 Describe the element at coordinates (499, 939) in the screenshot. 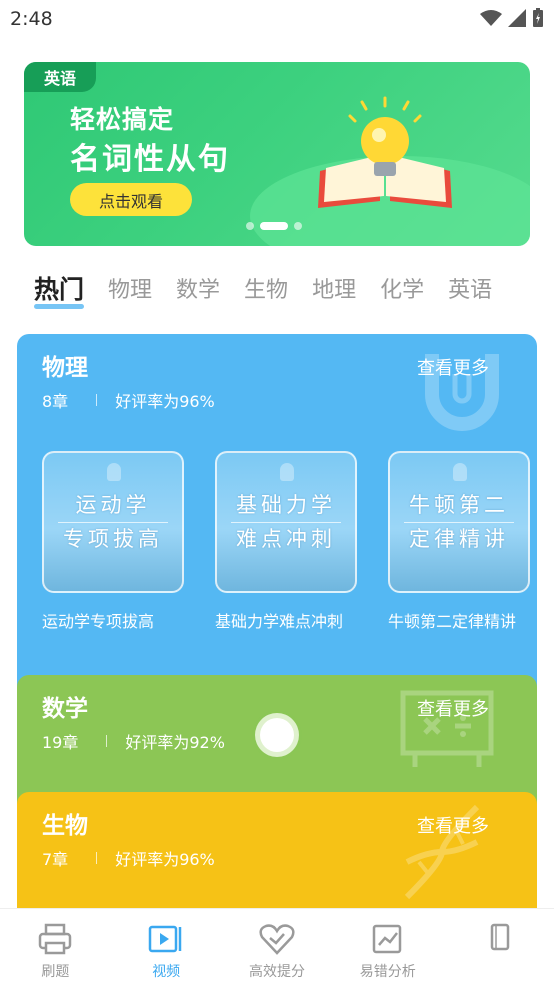

I see `notebook-icon` at that location.